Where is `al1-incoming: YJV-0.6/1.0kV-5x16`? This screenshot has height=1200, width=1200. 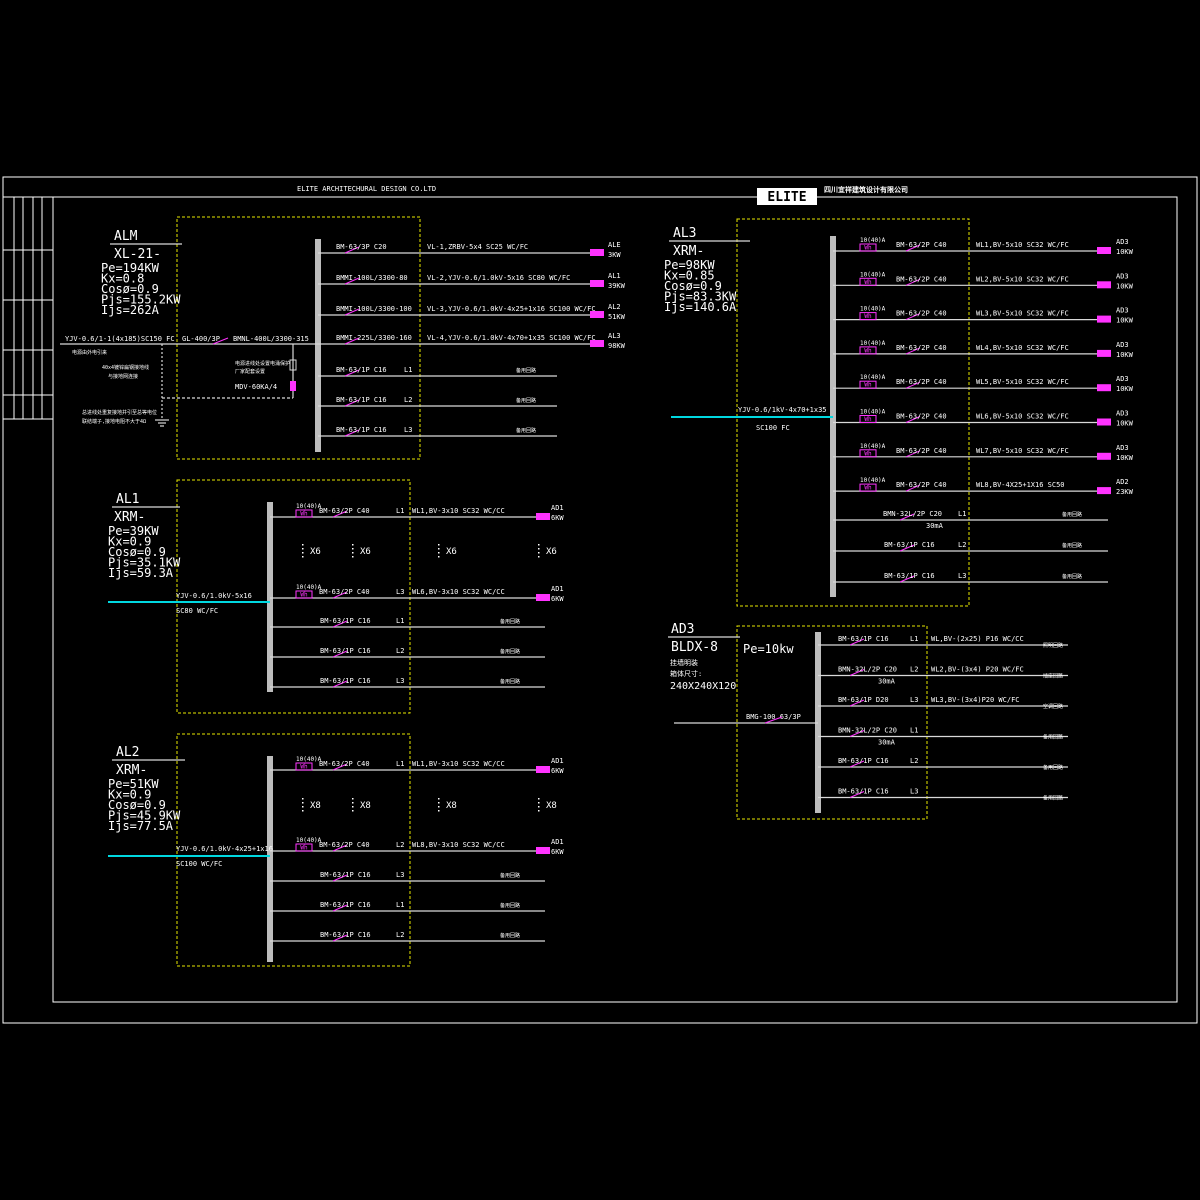 al1-incoming: YJV-0.6/1.0kV-5x16 is located at coordinates (214, 596).